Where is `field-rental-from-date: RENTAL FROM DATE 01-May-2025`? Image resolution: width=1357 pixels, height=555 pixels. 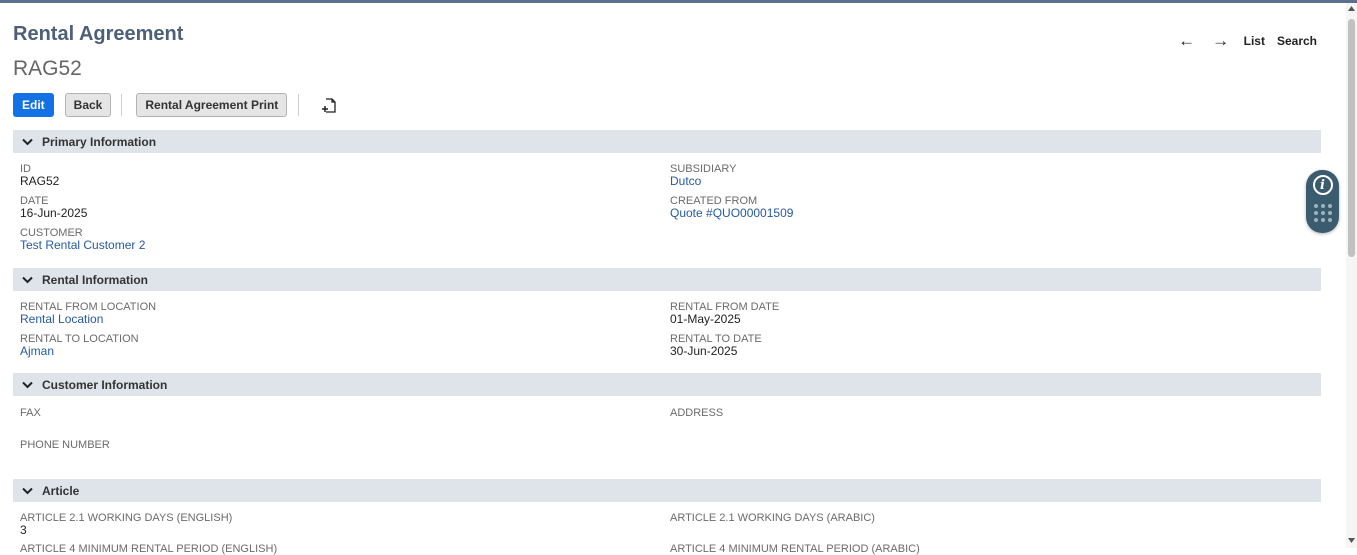 field-rental-from-date: RENTAL FROM DATE 01-May-2025 is located at coordinates (724, 313).